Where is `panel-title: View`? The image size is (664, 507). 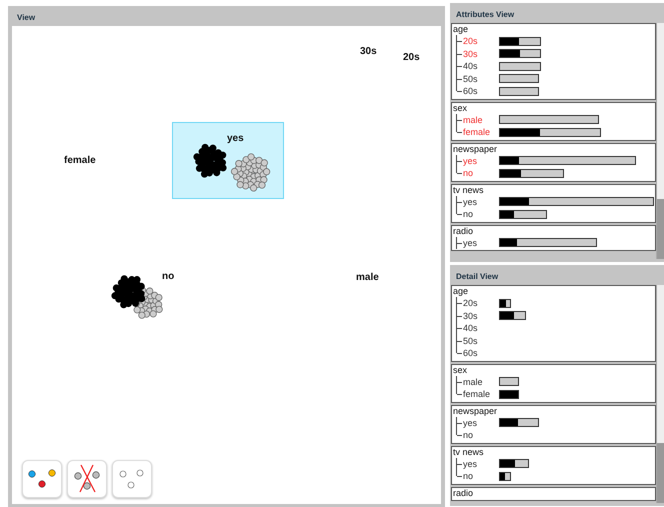
panel-title: View is located at coordinates (26, 18).